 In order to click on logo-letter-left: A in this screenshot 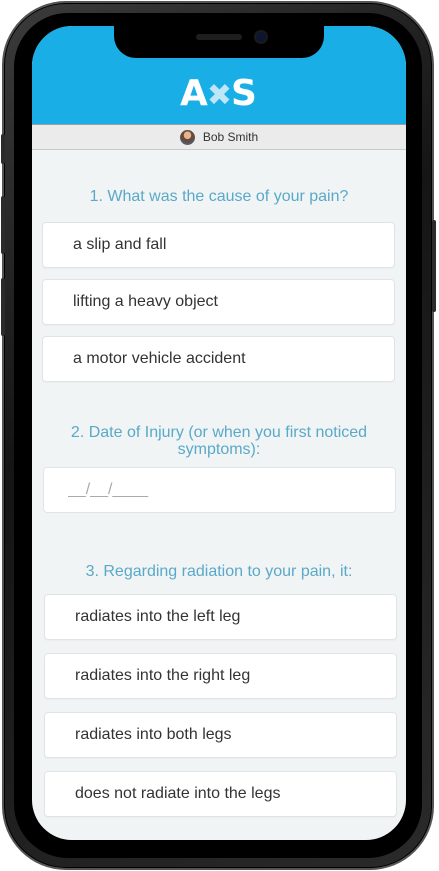, I will do `click(194, 93)`.